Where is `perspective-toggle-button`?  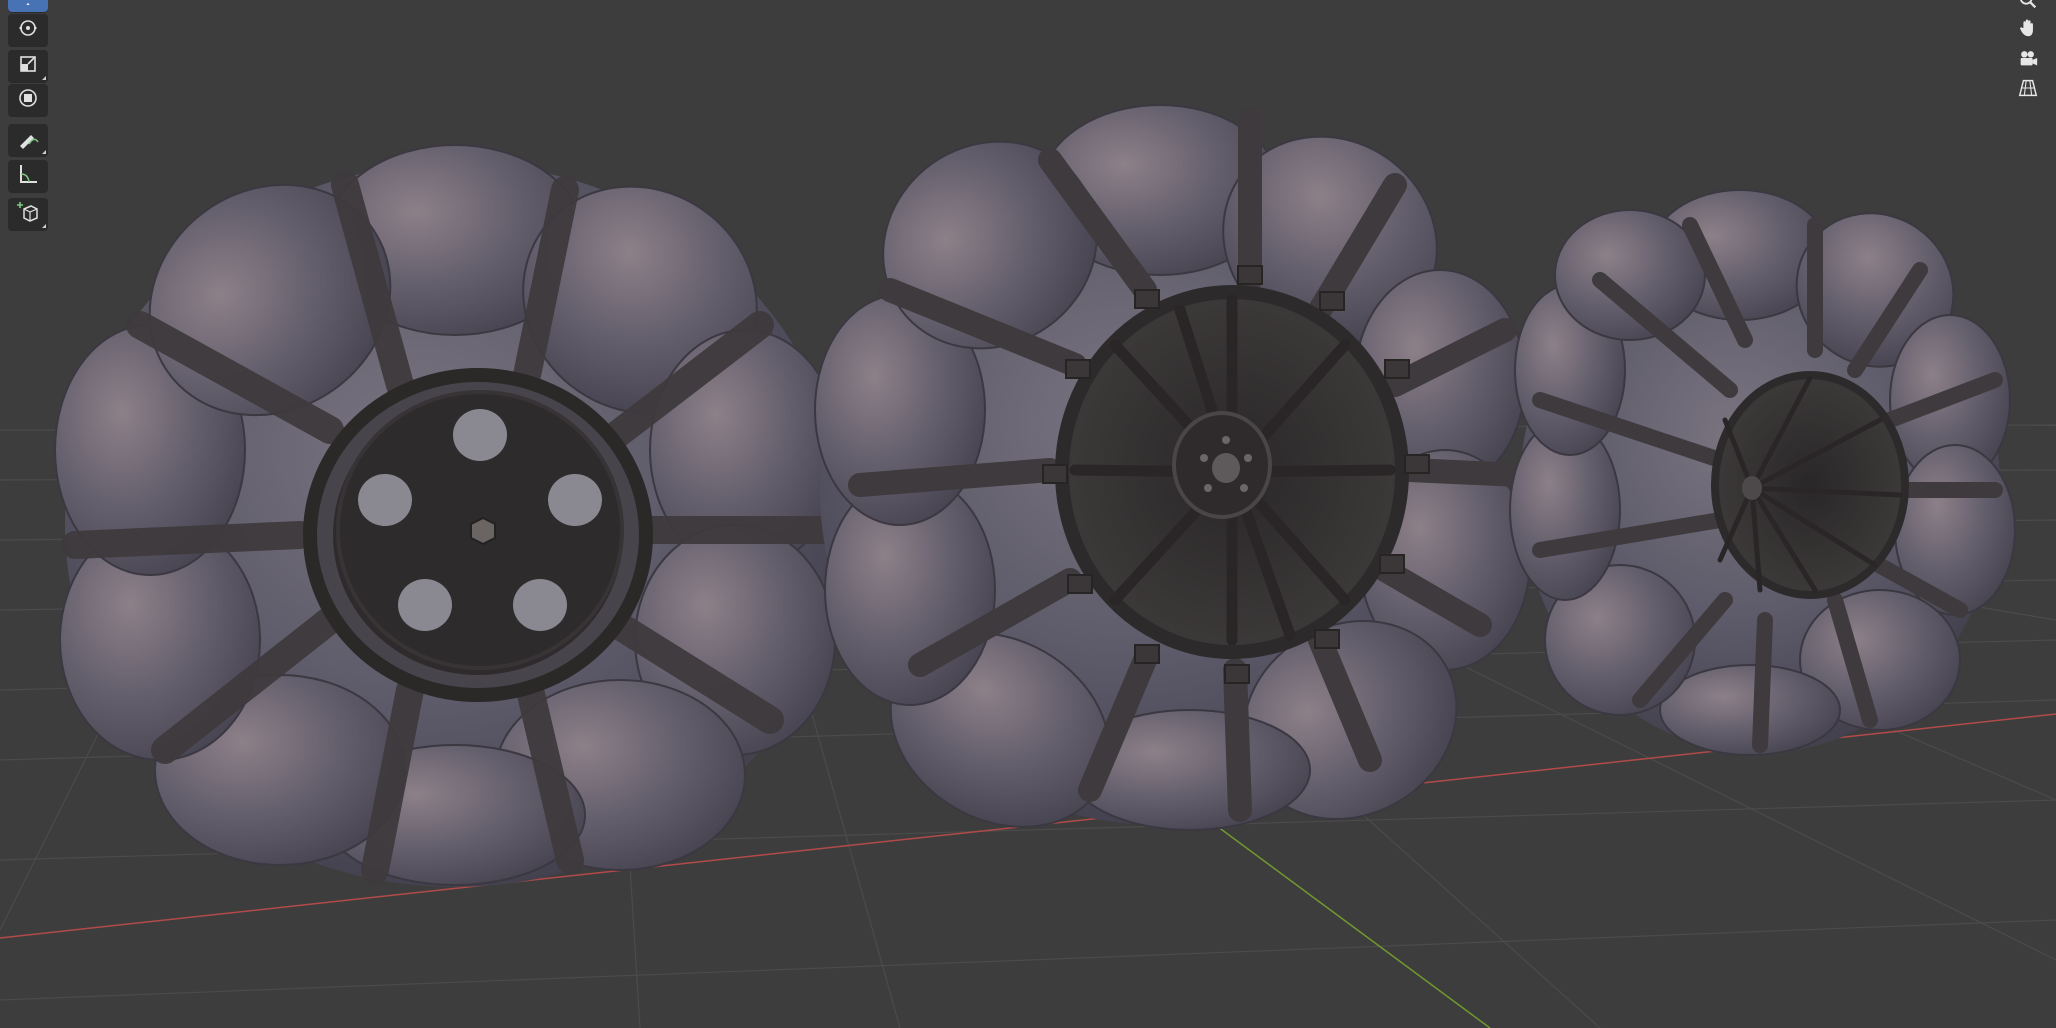
perspective-toggle-button is located at coordinates (2028, 90).